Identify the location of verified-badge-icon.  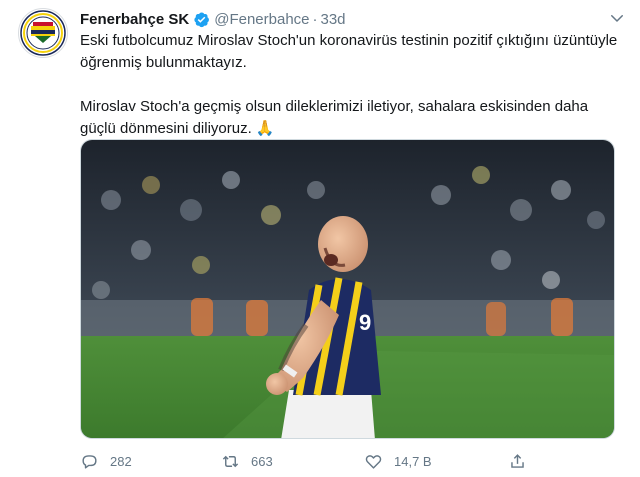
(201, 19).